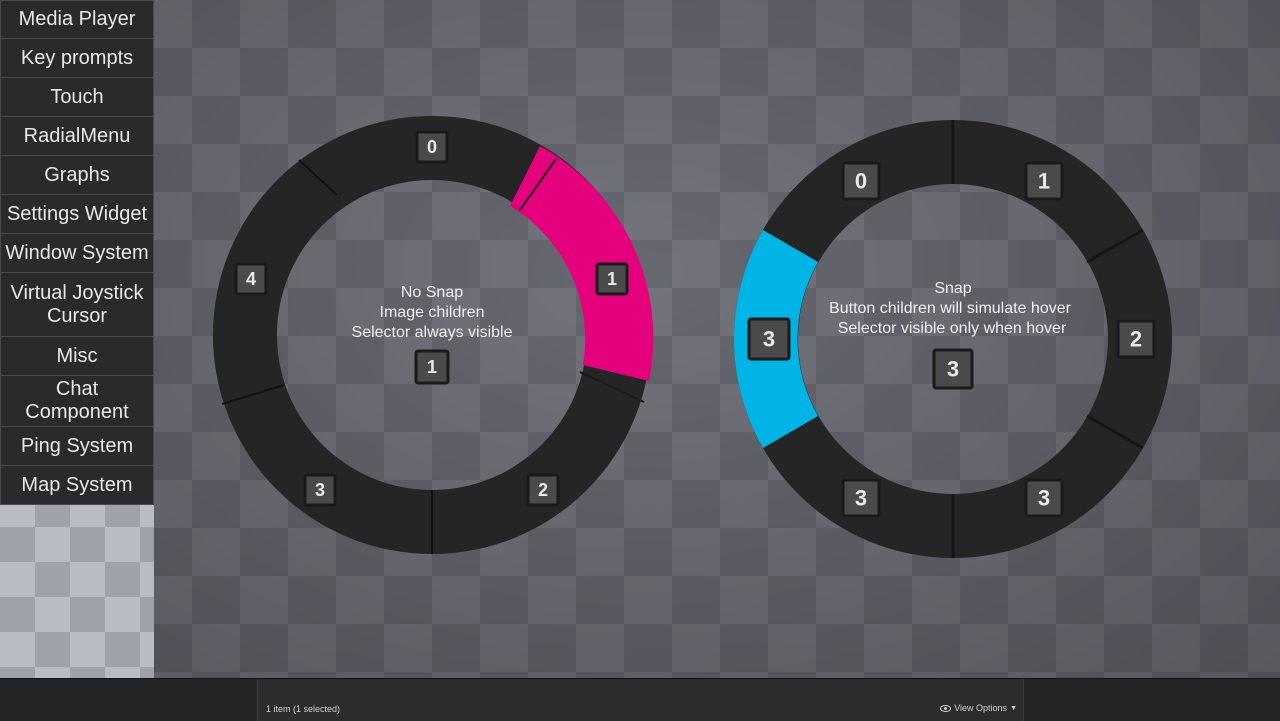 The height and width of the screenshot is (721, 1280). I want to click on left-badge-2-label: 2, so click(543, 490).